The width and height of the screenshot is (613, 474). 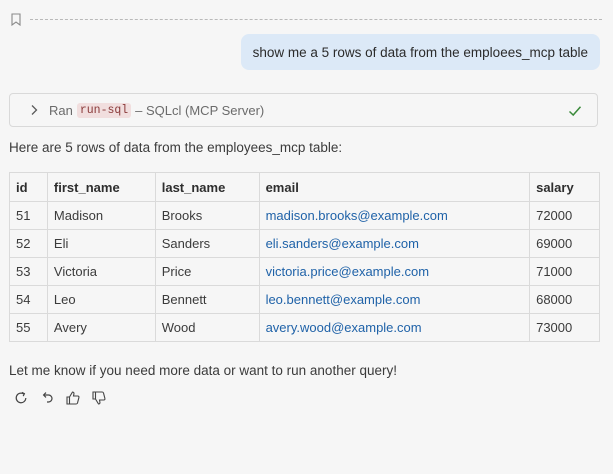 What do you see at coordinates (394, 327) in the screenshot?
I see `email-link: avery.wood@example.com` at bounding box center [394, 327].